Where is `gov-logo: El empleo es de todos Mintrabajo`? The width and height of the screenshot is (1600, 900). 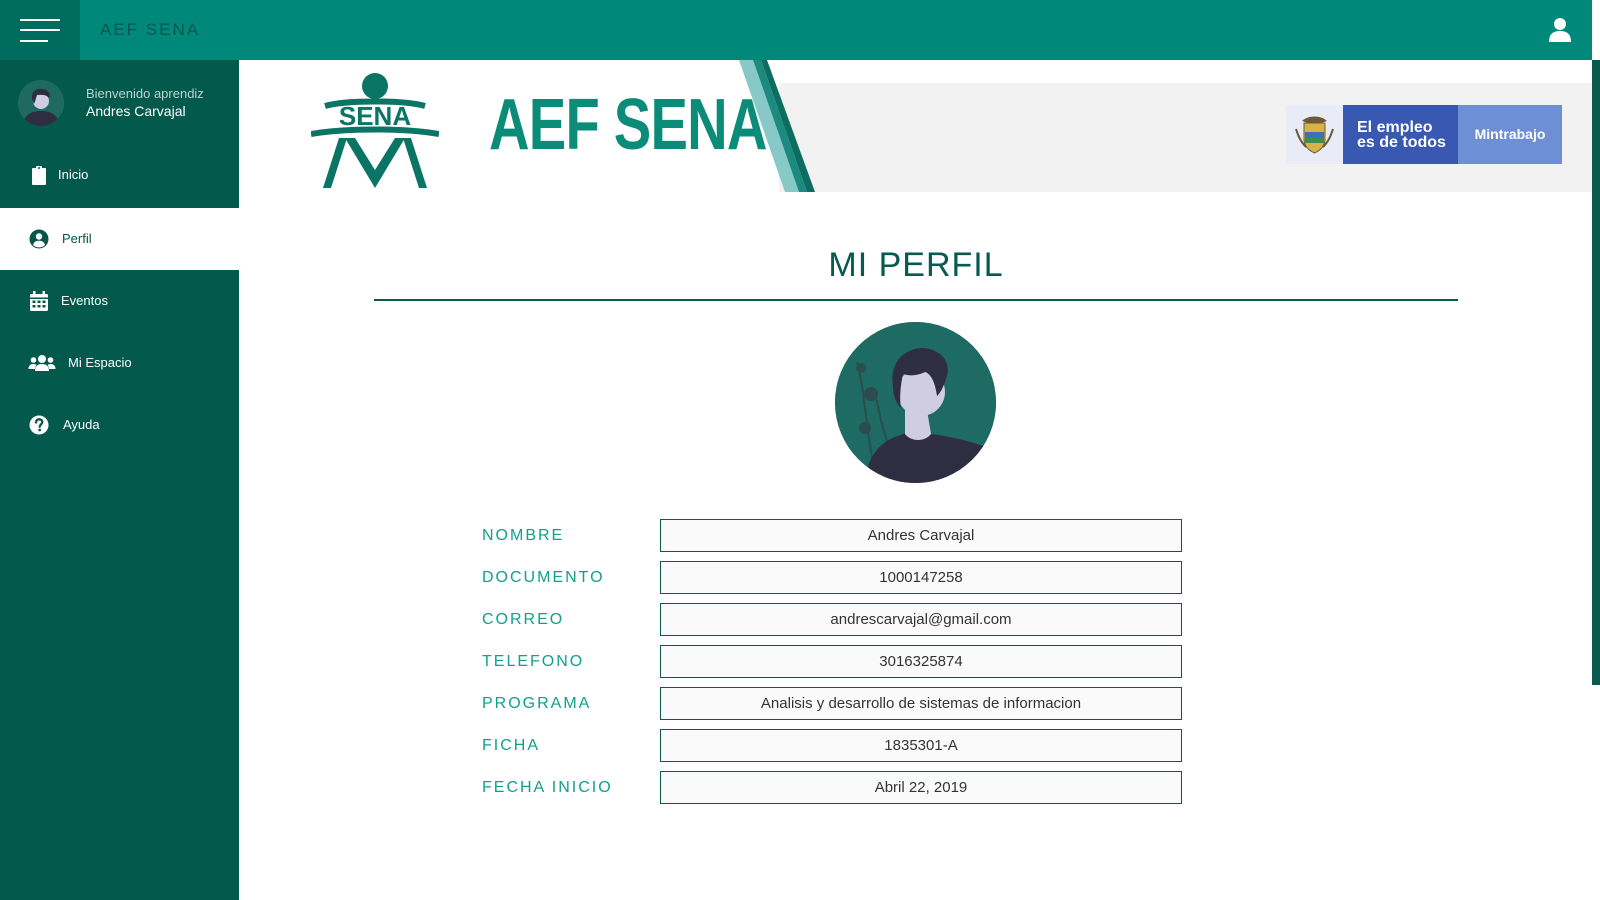
gov-logo: El empleo es de todos Mintrabajo is located at coordinates (1424, 134).